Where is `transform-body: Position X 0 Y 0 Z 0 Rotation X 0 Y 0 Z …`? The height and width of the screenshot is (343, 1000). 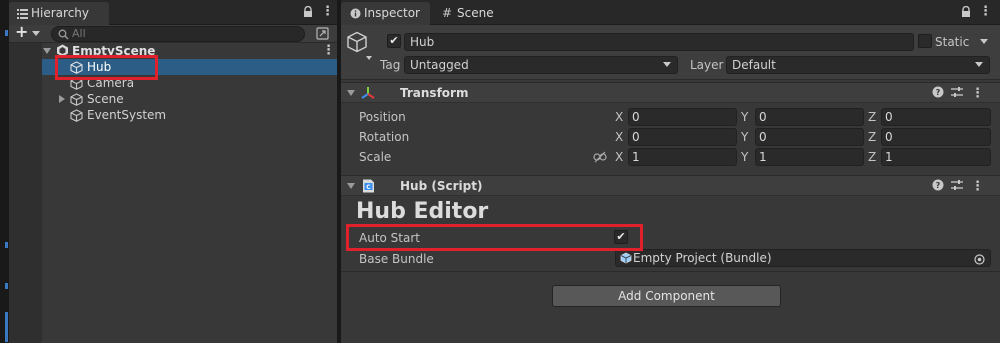
transform-body: Position X 0 Y 0 Z 0 Rotation X 0 Y 0 Z … is located at coordinates (670, 138).